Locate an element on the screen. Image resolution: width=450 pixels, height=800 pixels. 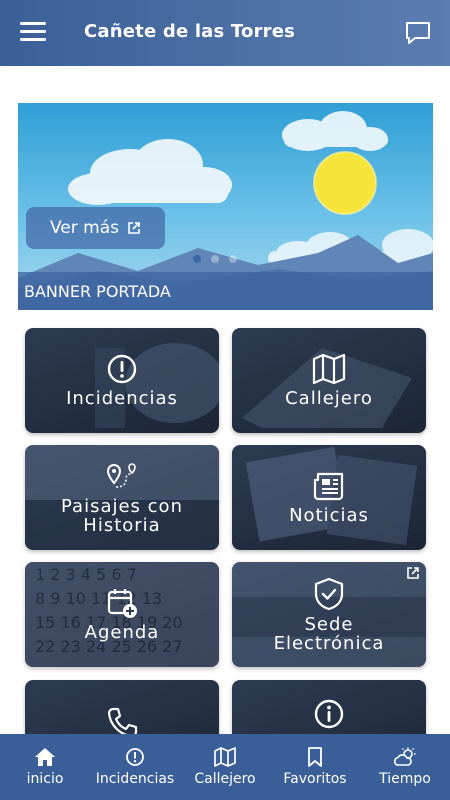
nav-label: Tiempo is located at coordinates (405, 779).